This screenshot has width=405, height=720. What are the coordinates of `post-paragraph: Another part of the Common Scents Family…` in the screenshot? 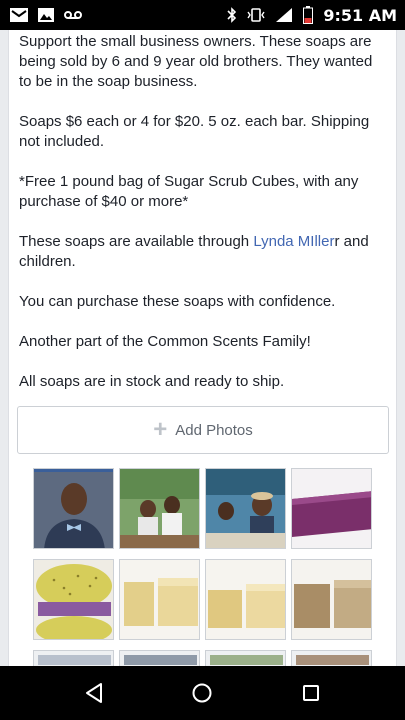 It's located at (165, 341).